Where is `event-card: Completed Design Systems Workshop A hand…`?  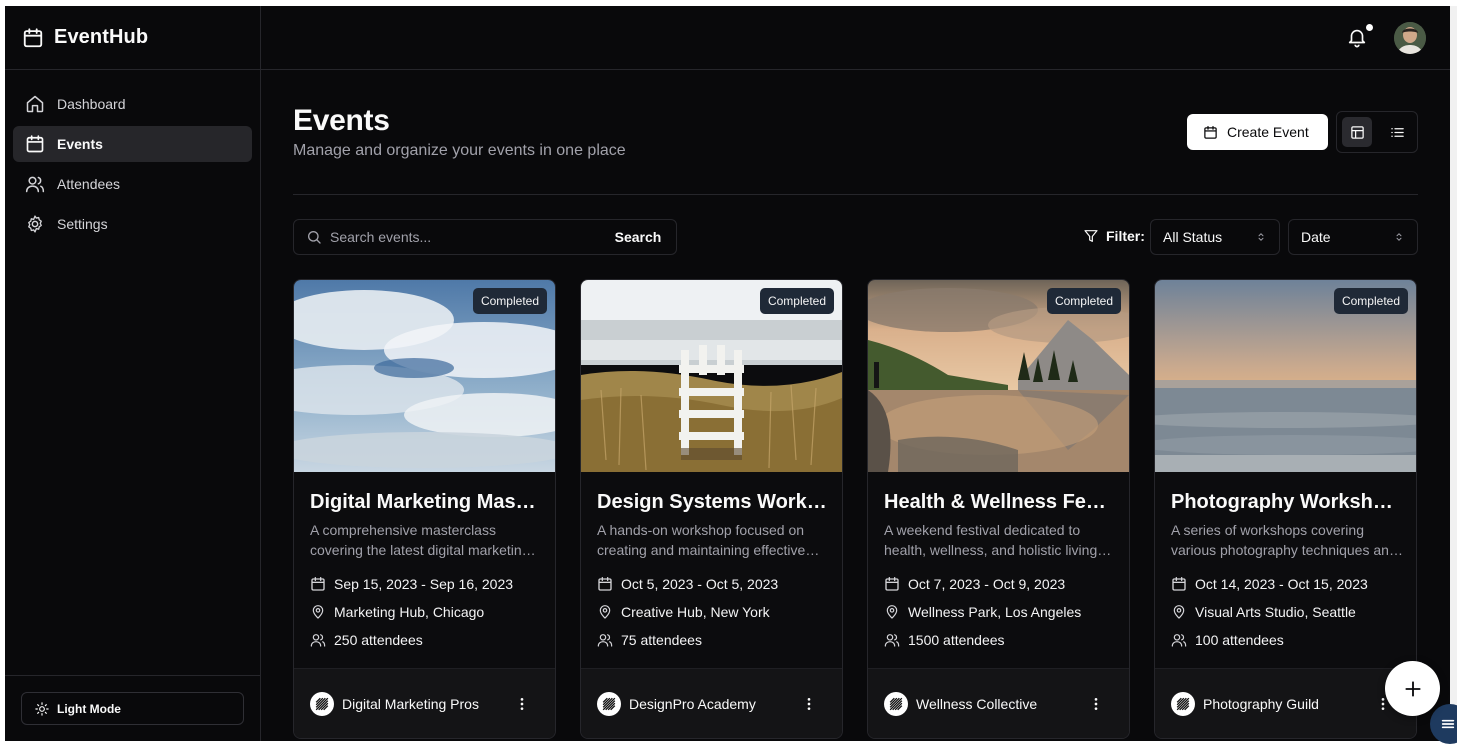
event-card: Completed Design Systems Workshop A hand… is located at coordinates (711, 509).